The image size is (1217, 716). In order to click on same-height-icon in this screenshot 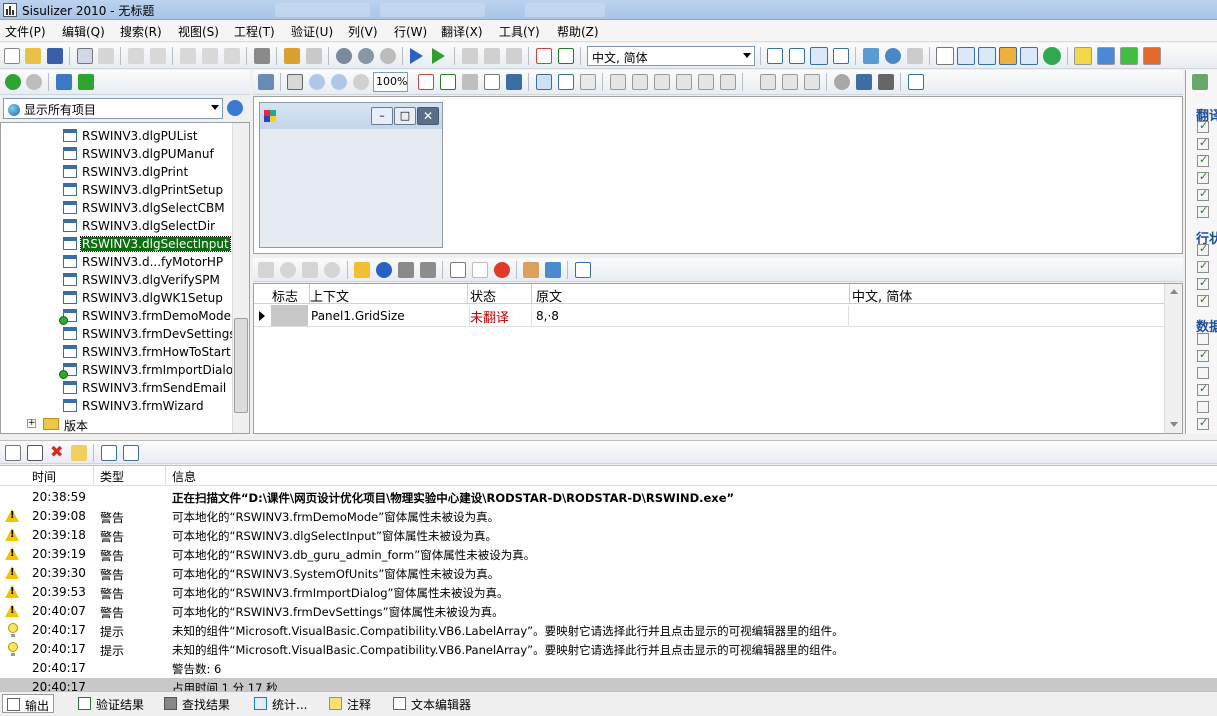, I will do `click(790, 82)`.